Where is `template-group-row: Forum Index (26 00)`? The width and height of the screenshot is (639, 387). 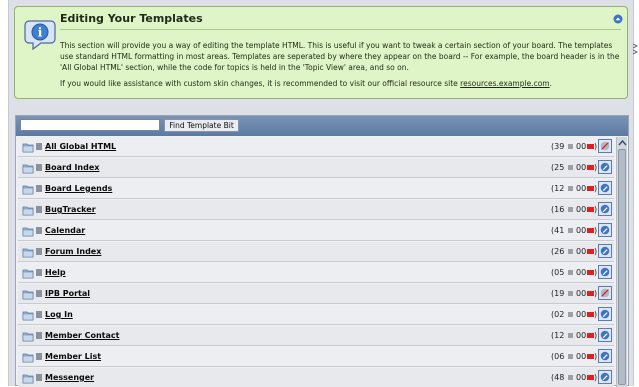 template-group-row: Forum Index (26 00) is located at coordinates (316, 252).